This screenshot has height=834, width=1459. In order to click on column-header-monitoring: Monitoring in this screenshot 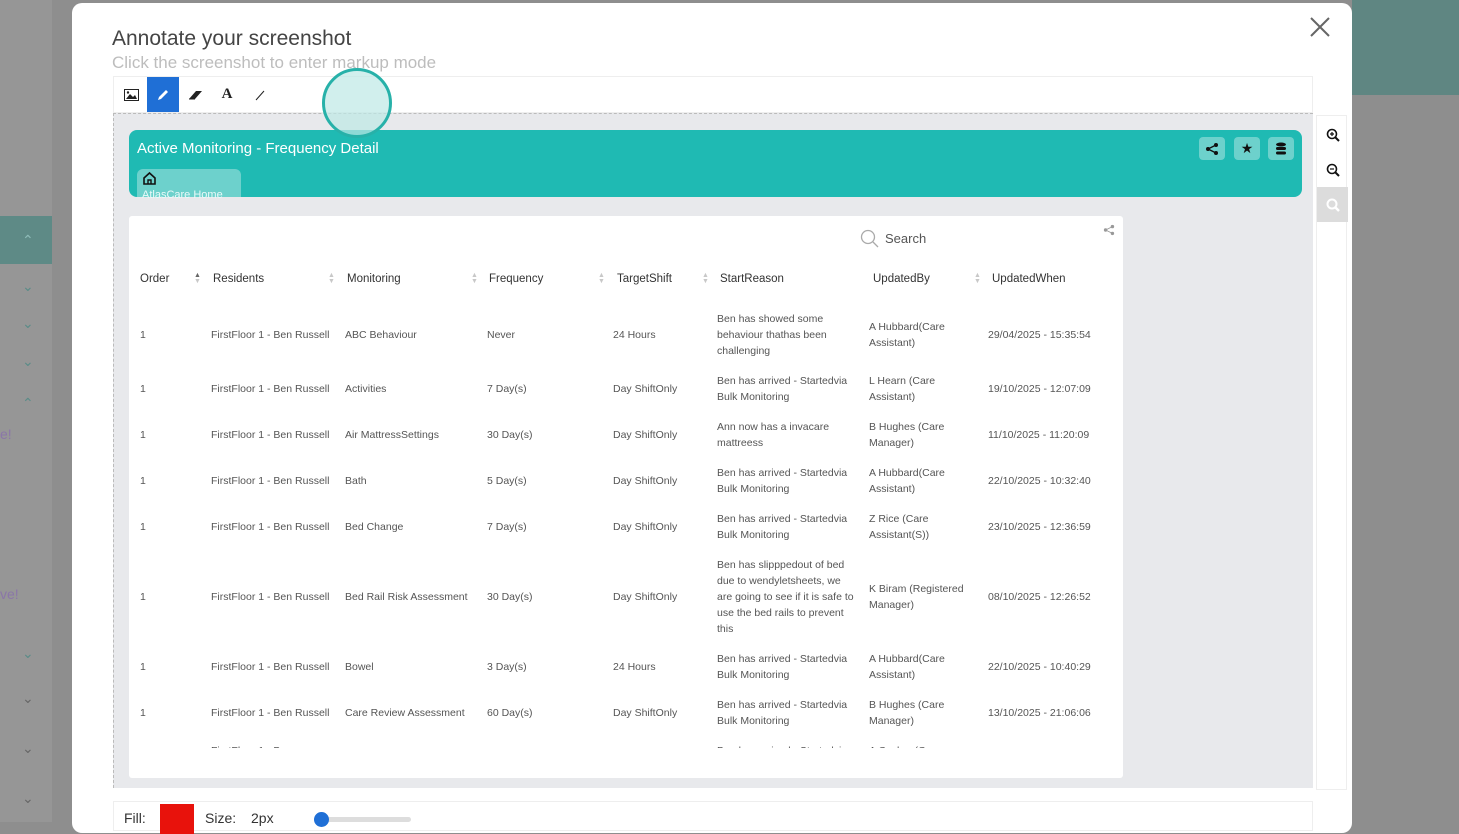, I will do `click(374, 279)`.